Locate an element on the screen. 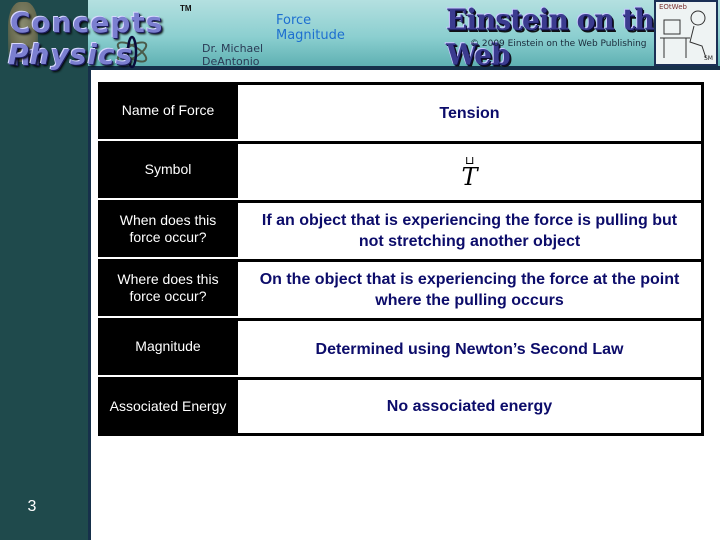 This screenshot has height=540, width=720. cartoon-signature: SM is located at coordinates (708, 58).